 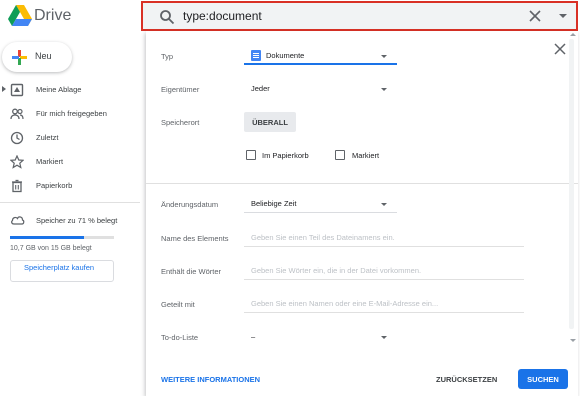 What do you see at coordinates (59, 267) in the screenshot?
I see `buy-storage-label: Speicherplatz kaufen` at bounding box center [59, 267].